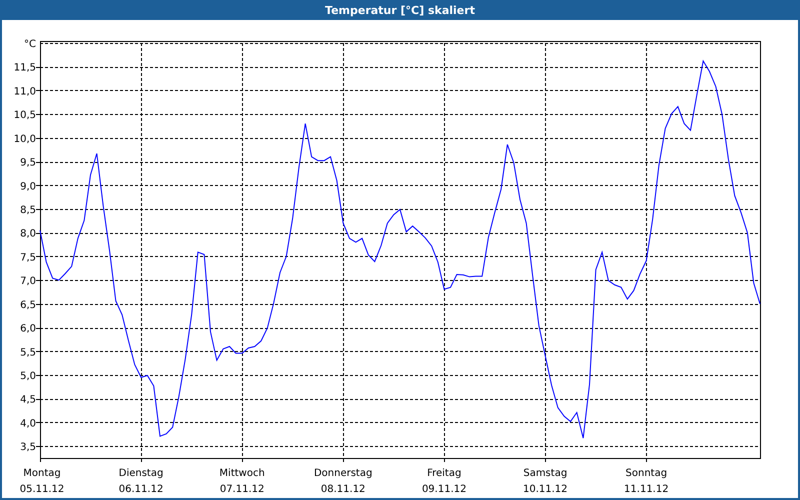 The image size is (800, 500). Describe the element at coordinates (28, 448) in the screenshot. I see `y-tick-label: 3,5` at that location.